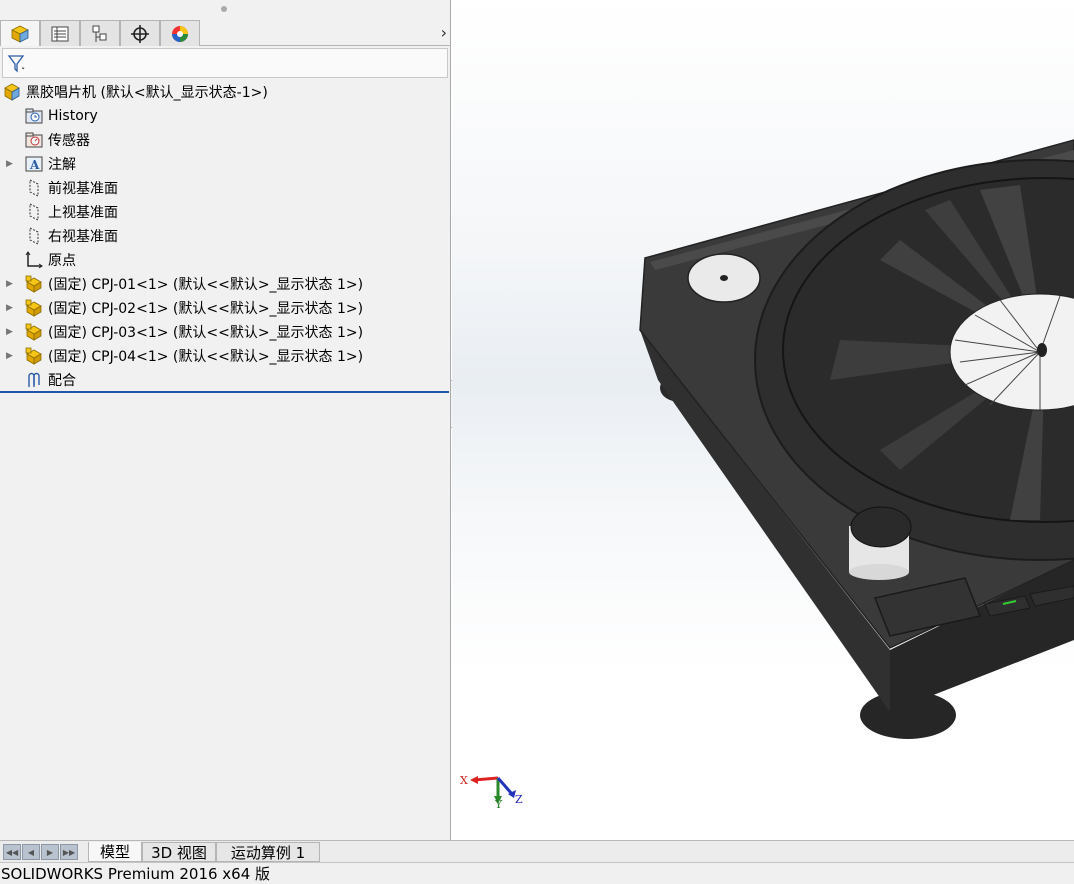 The image size is (1074, 884). Describe the element at coordinates (537, 851) in the screenshot. I see `bottom-tab-bar: ◀◀ ◀ ▶ ▶▶ 模型 3D 视图 运动算例 1` at that location.